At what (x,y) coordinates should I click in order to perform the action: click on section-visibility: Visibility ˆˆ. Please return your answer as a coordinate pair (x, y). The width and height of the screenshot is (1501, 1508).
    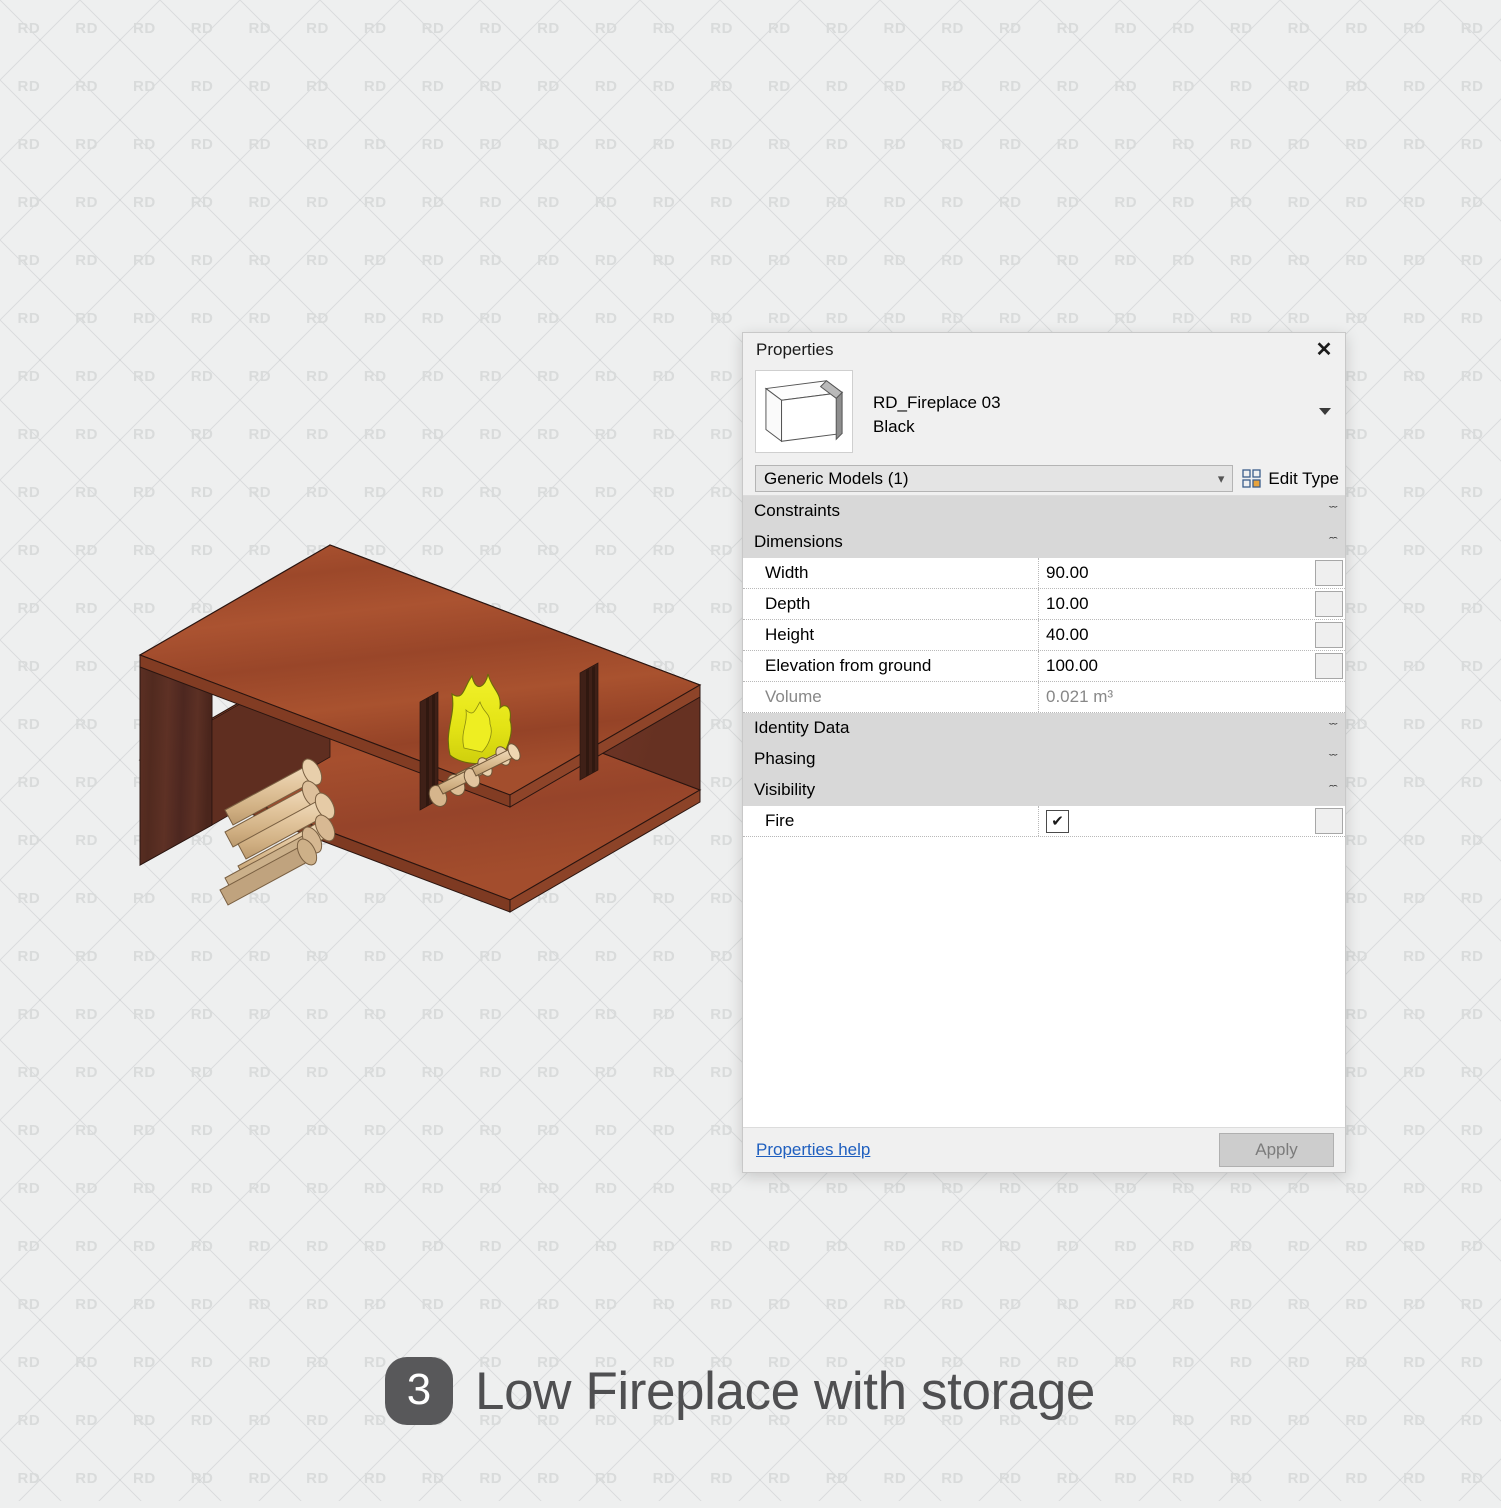
    Looking at the image, I should click on (1044, 790).